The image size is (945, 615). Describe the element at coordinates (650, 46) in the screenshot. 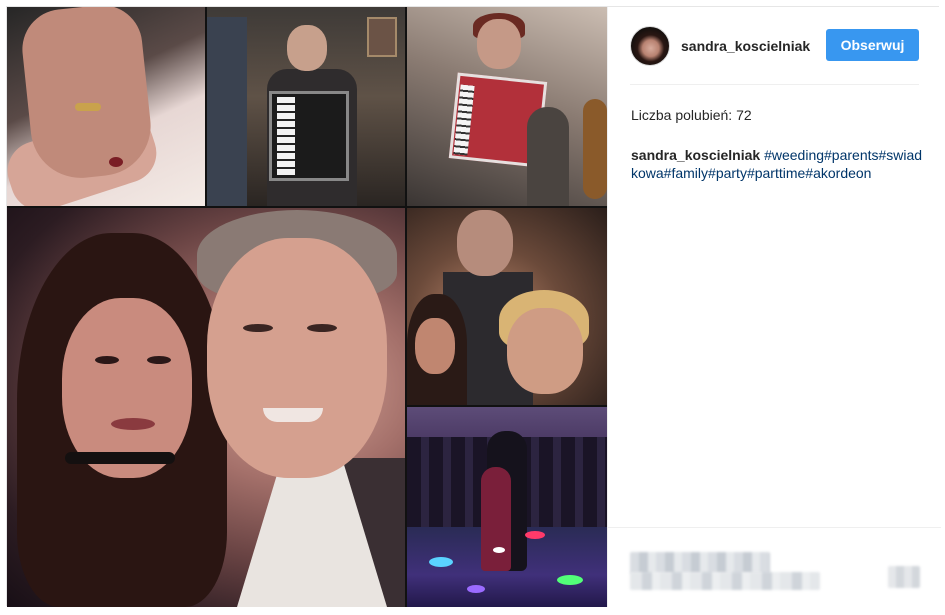

I see `profile-avatar` at that location.